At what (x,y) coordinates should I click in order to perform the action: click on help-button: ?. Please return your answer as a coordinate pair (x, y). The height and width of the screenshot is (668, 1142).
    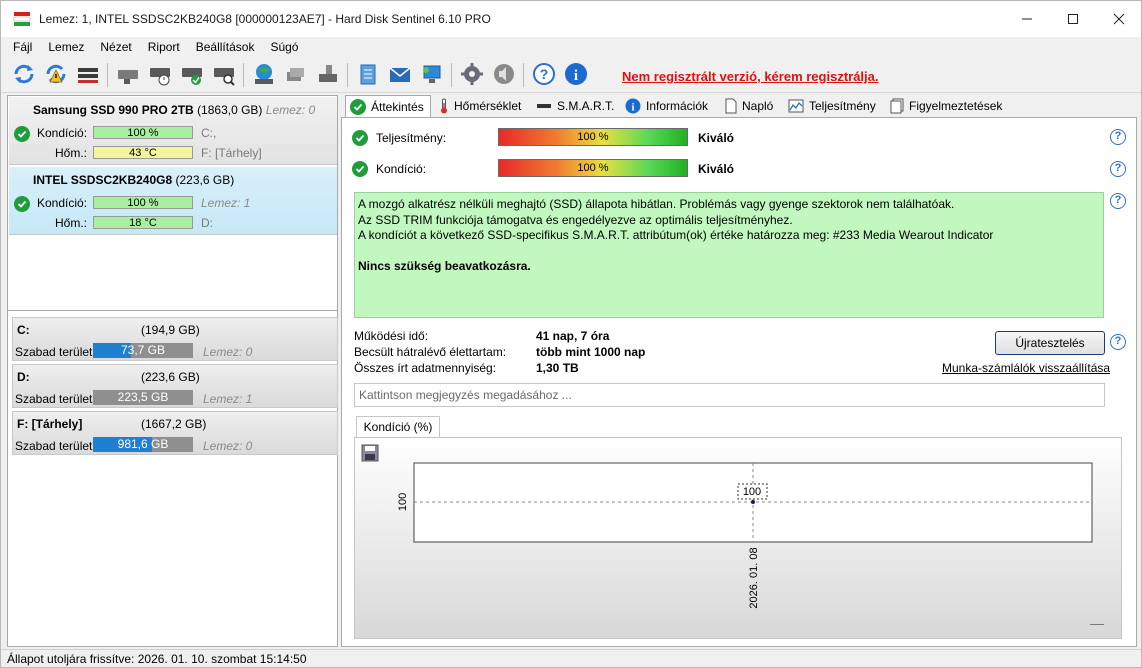
    Looking at the image, I should click on (544, 74).